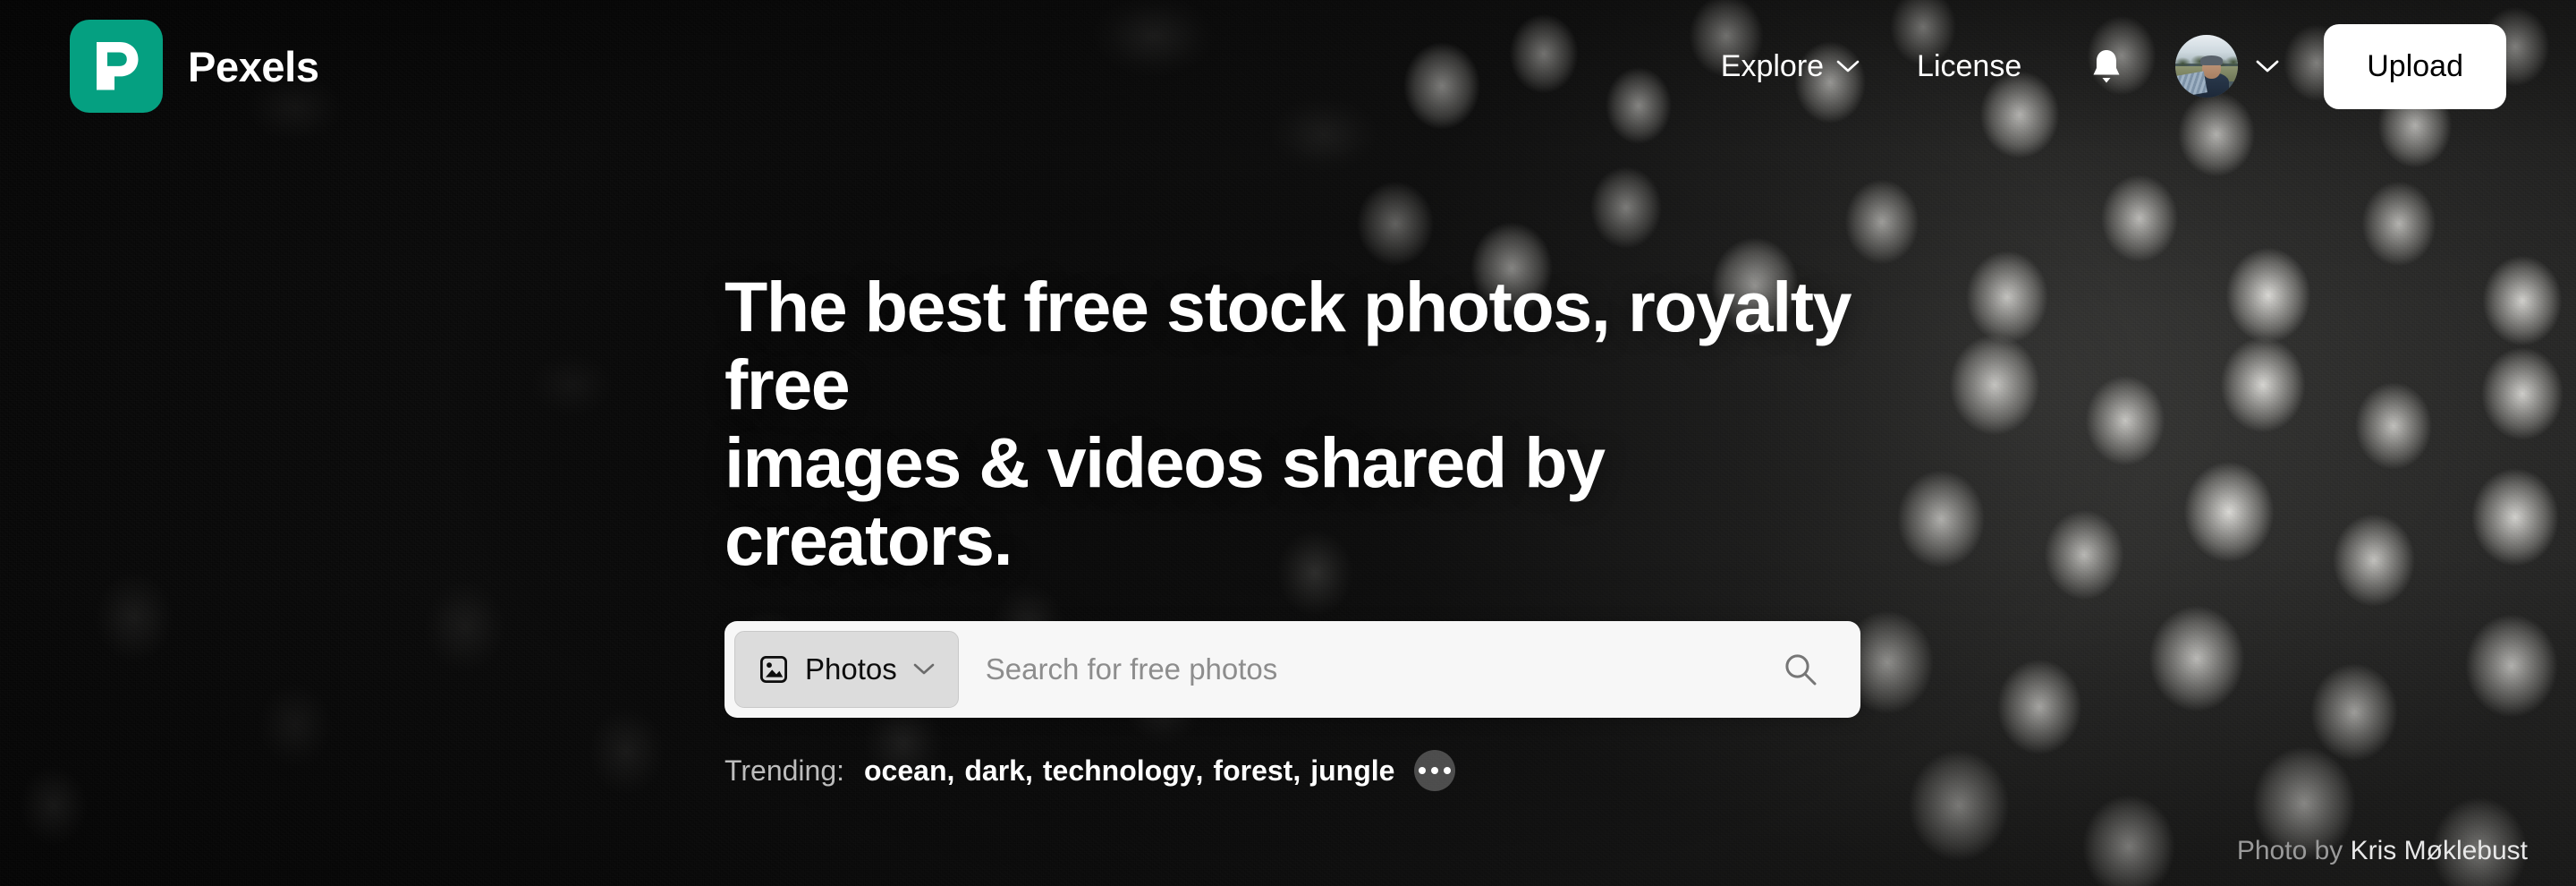 Image resolution: width=2576 pixels, height=886 pixels. I want to click on search-icon, so click(1801, 669).